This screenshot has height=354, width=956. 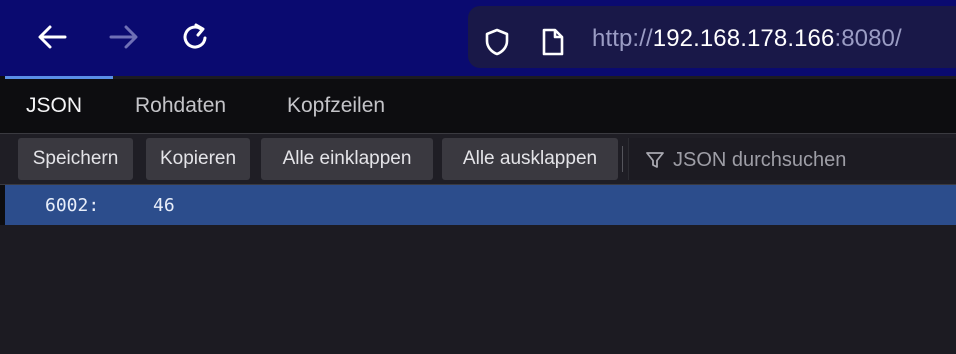 I want to click on json-filter-input: JSON durchsuchen, so click(x=792, y=159).